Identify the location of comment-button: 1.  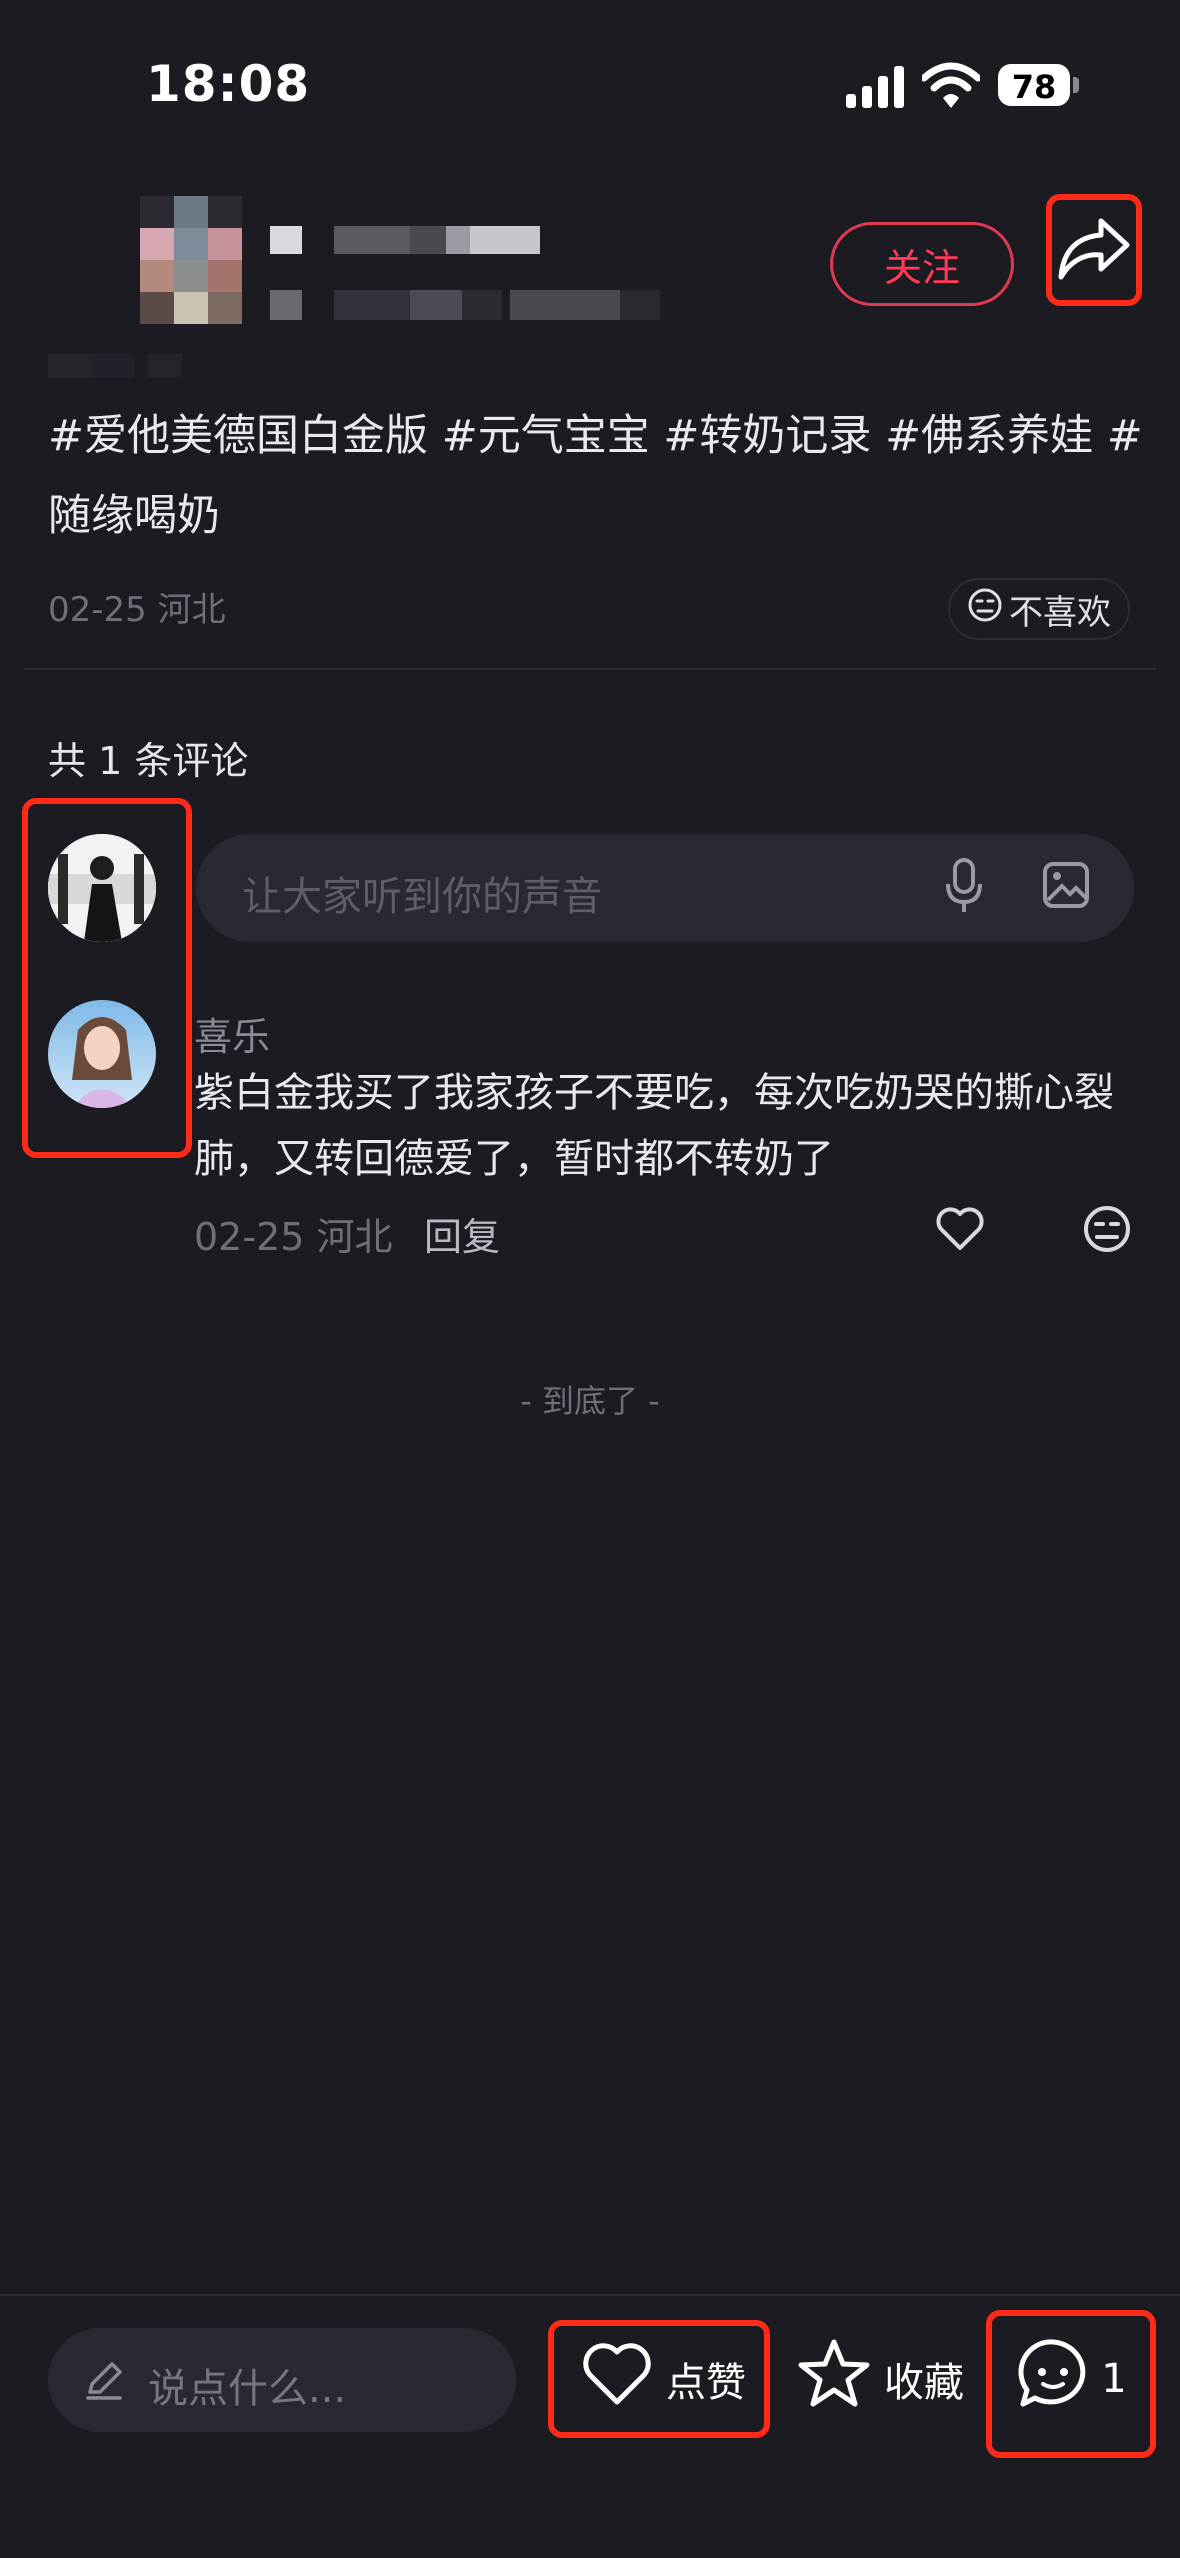
(1071, 2384).